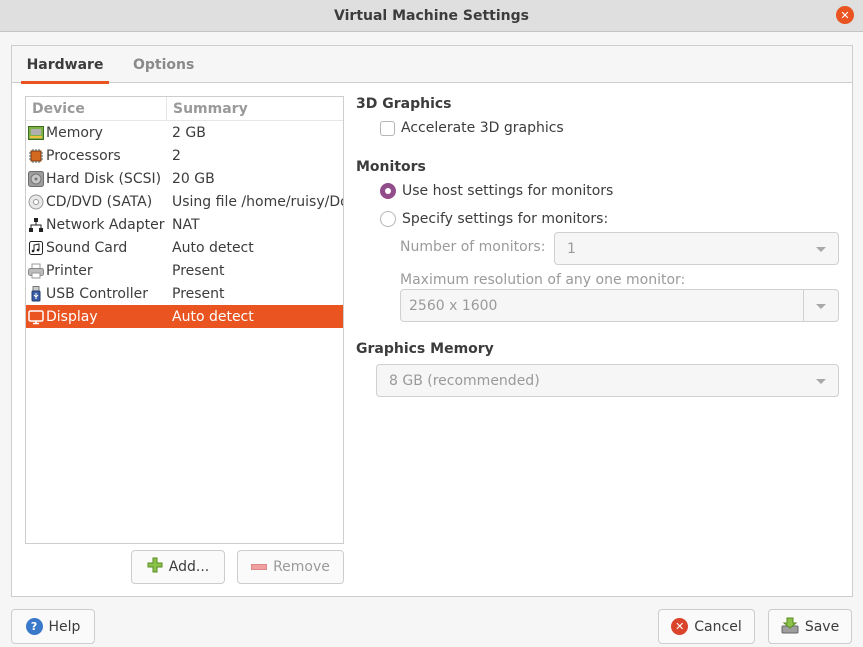 Image resolution: width=863 pixels, height=647 pixels. Describe the element at coordinates (189, 132) in the screenshot. I see `device-summary: 2 GB` at that location.